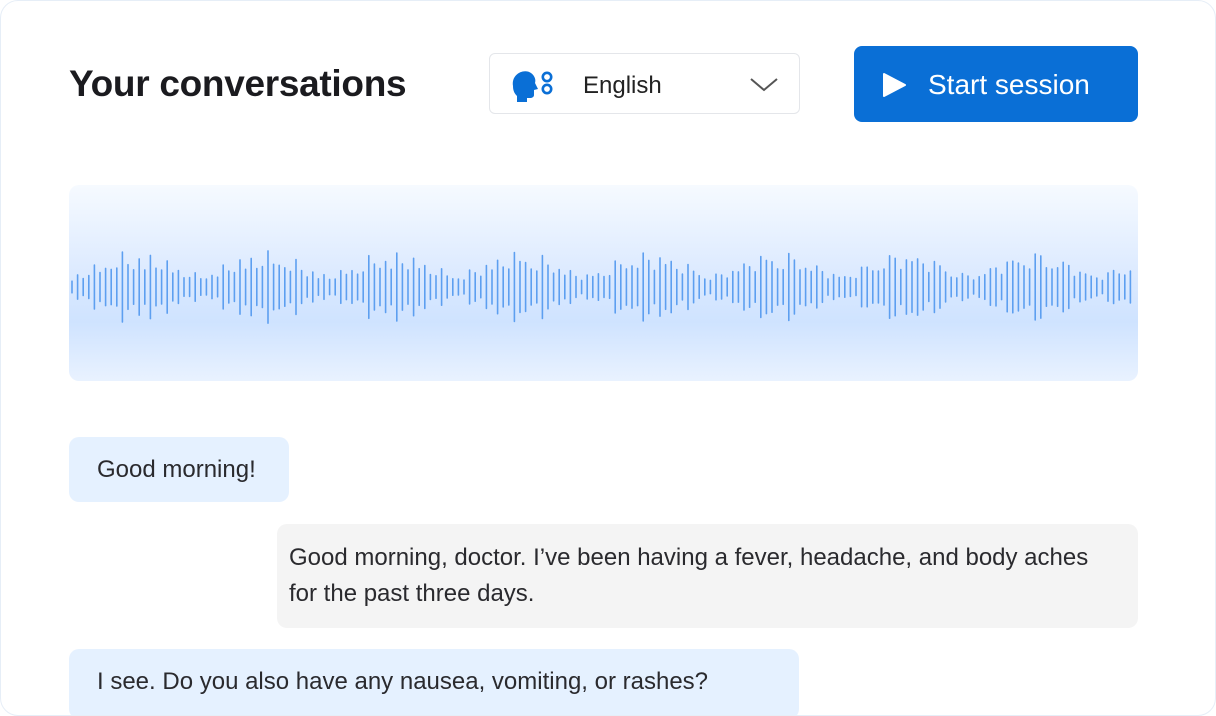 This screenshot has height=716, width=1216. What do you see at coordinates (533, 85) in the screenshot?
I see `speaking-head-icon` at bounding box center [533, 85].